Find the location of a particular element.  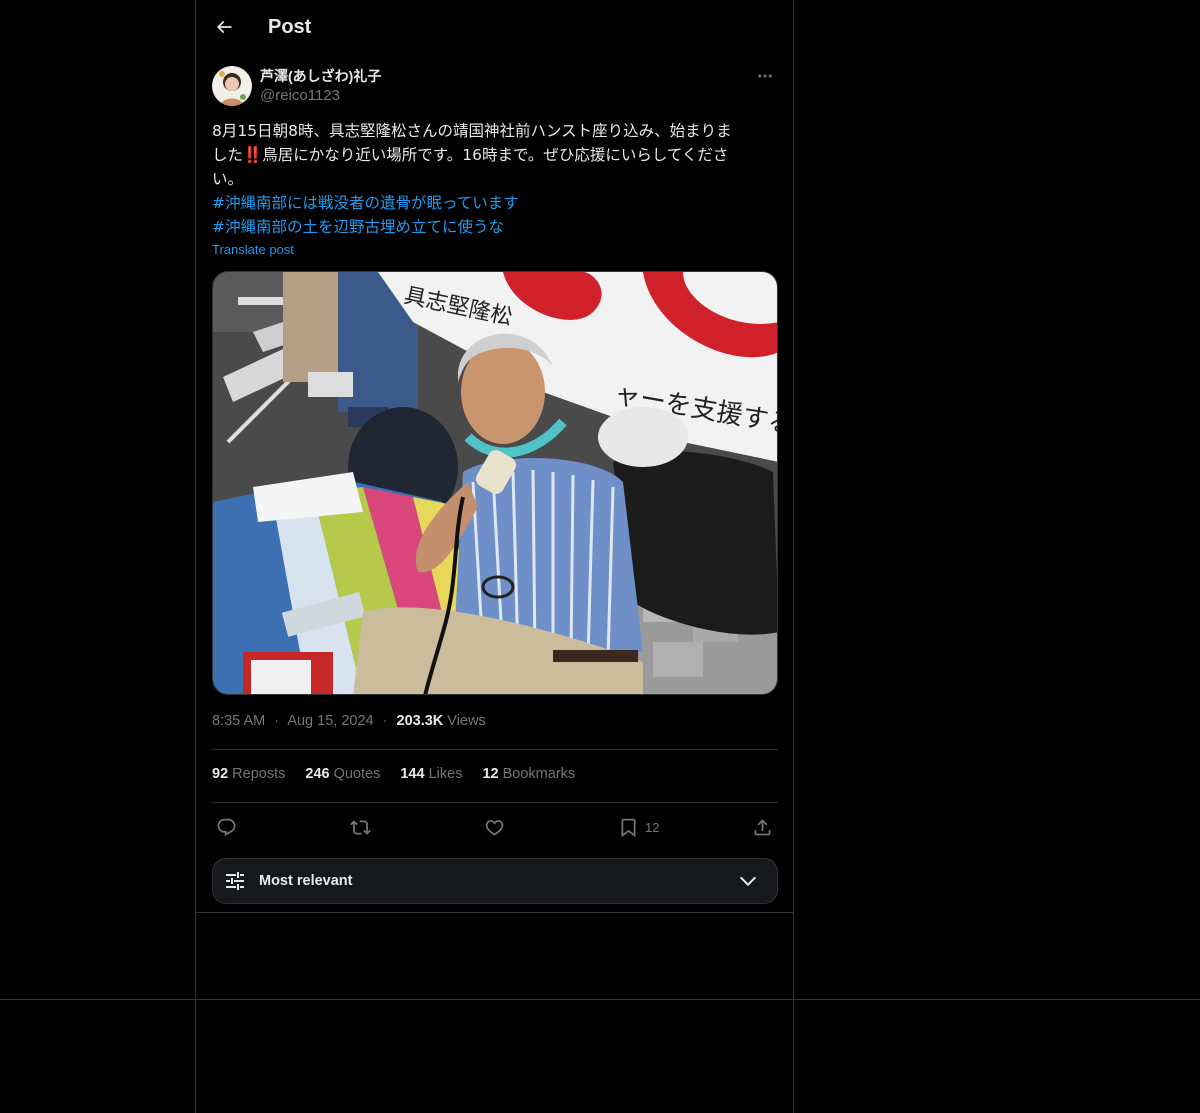

hashtag-link: #沖縄南部には戦没者の遺骨が眠っています is located at coordinates (497, 203).